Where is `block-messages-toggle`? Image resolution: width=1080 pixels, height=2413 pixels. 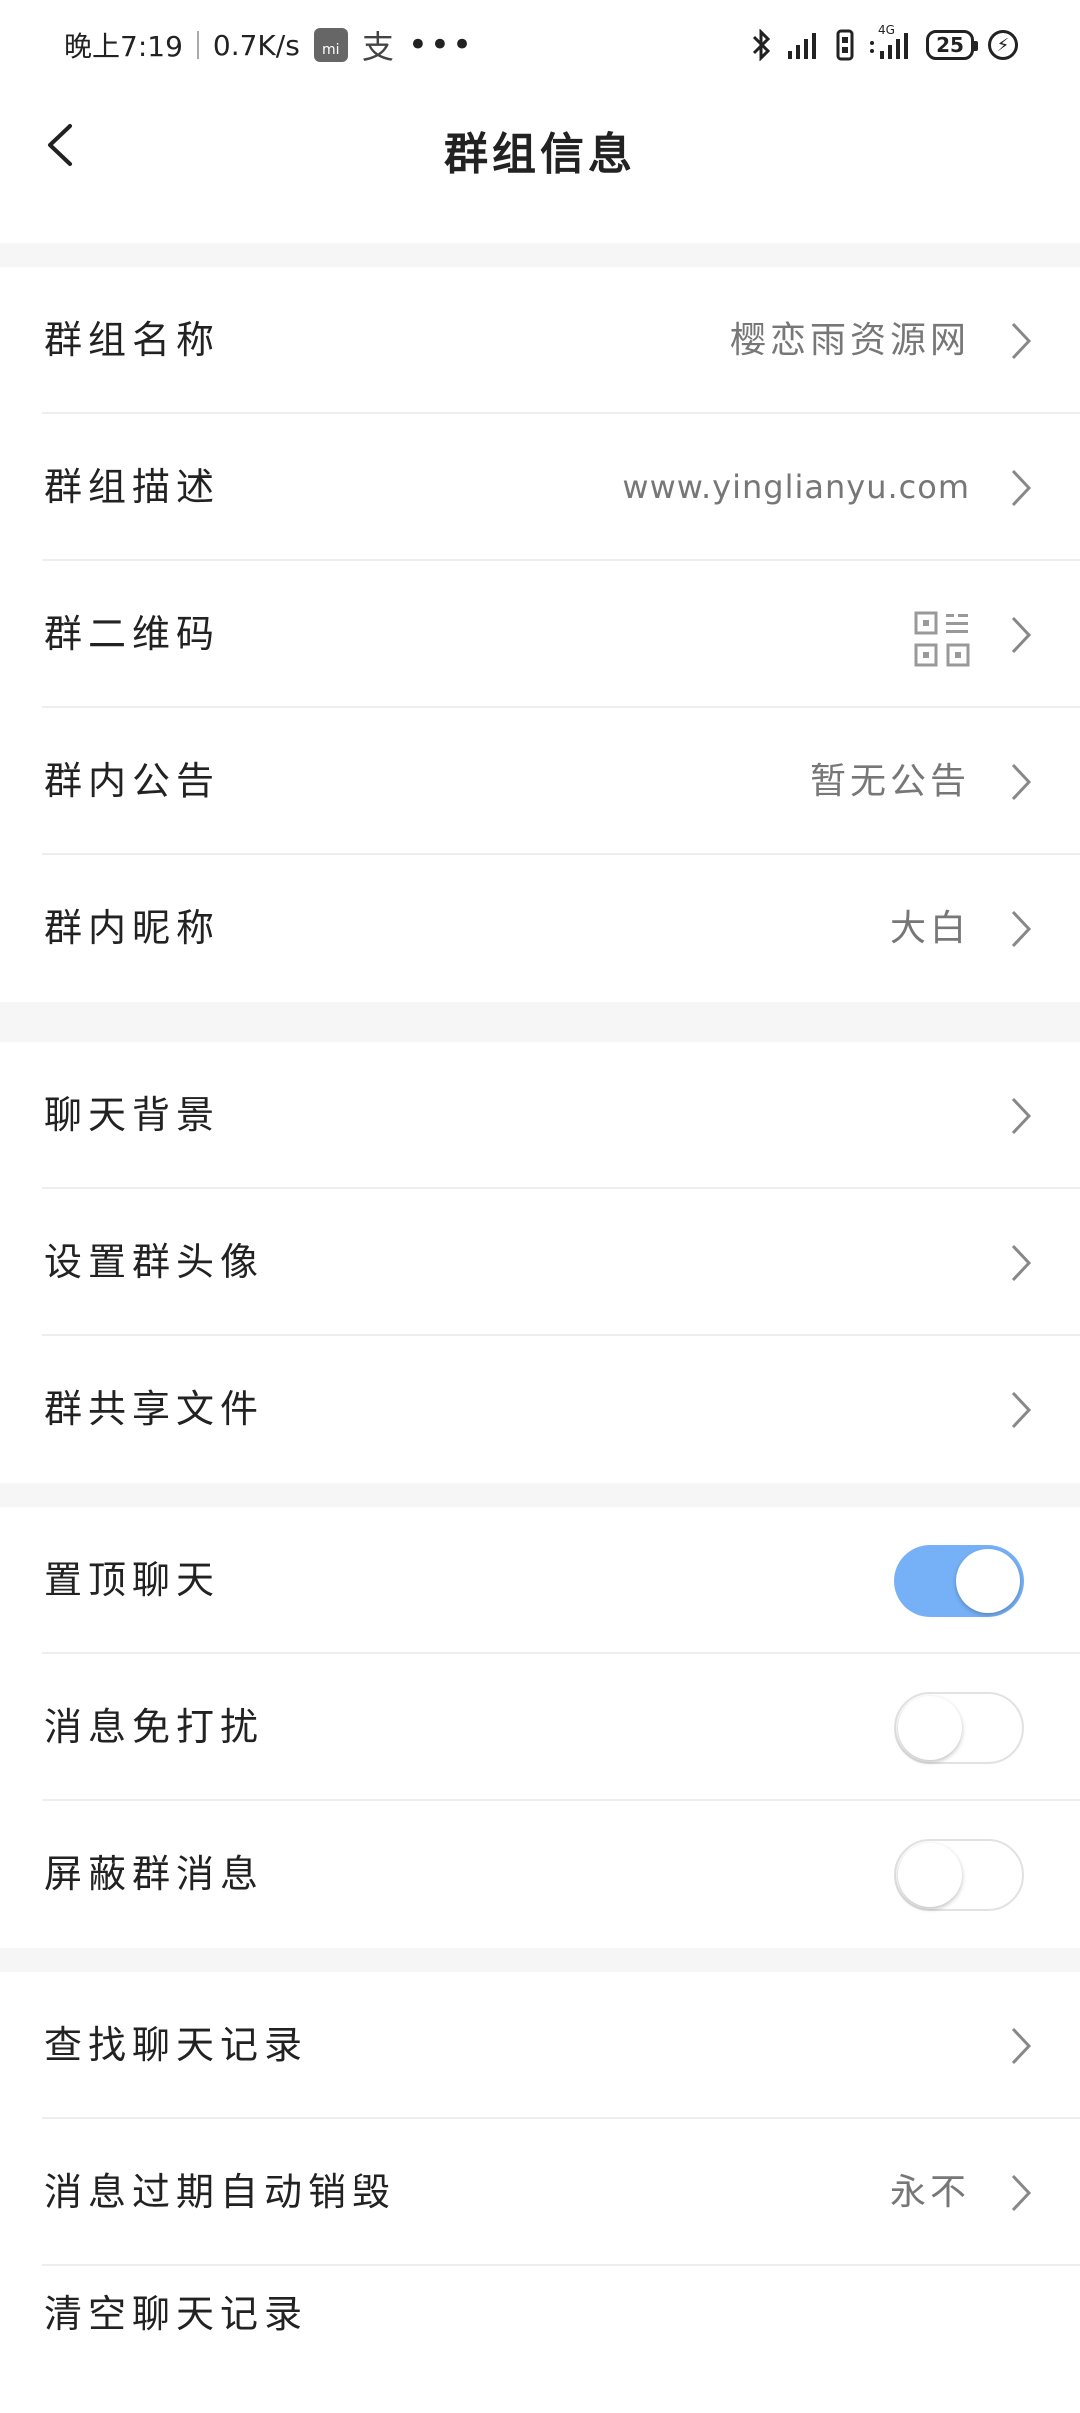 block-messages-toggle is located at coordinates (959, 1875).